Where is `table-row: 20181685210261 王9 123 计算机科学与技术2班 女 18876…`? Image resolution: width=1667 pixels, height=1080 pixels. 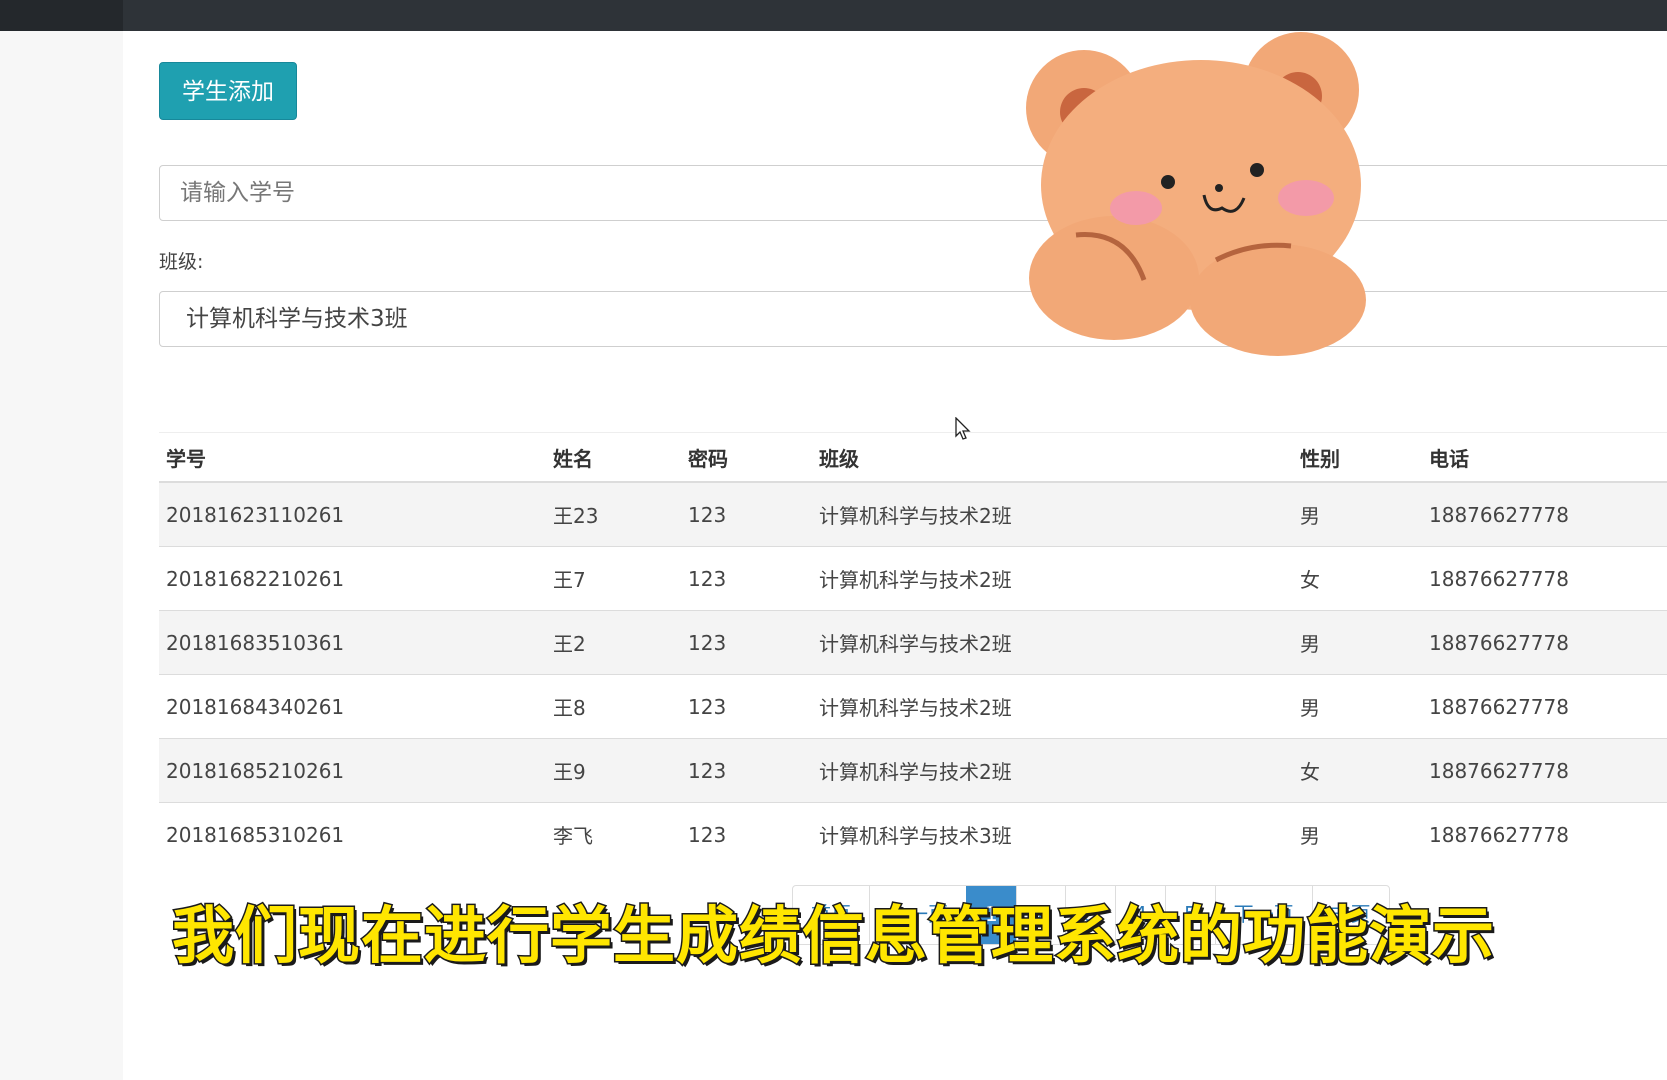 table-row: 20181685210261 王9 123 计算机科学与技术2班 女 18876… is located at coordinates (913, 770).